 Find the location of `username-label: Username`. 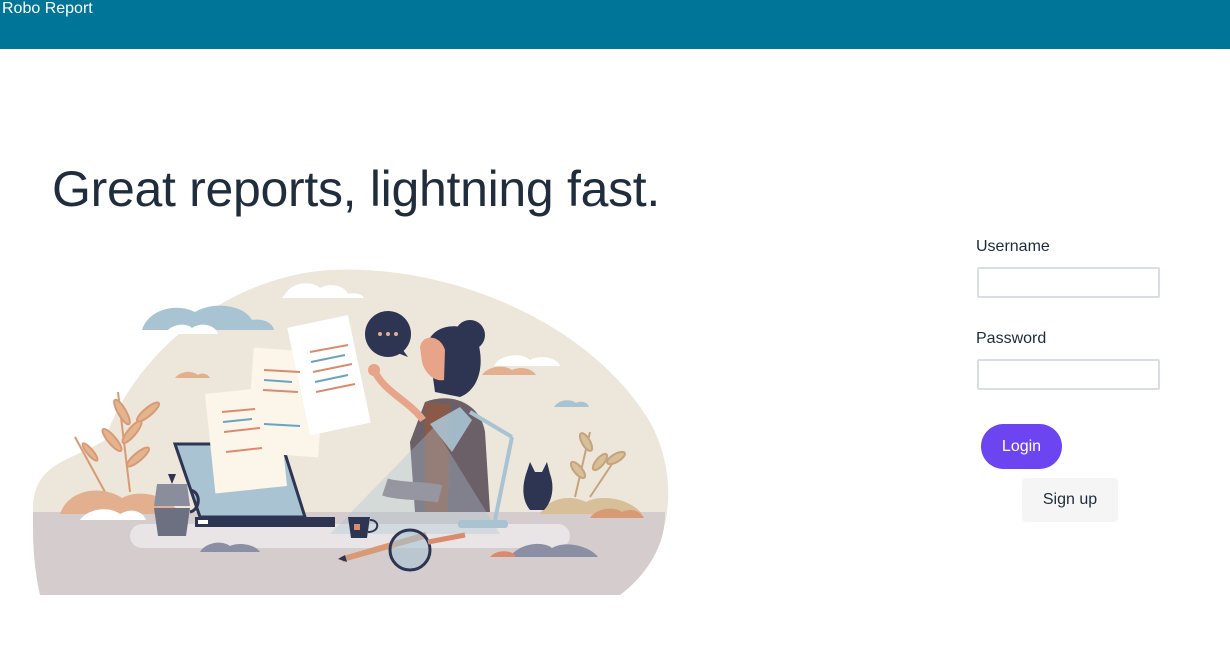

username-label: Username is located at coordinates (1013, 246).